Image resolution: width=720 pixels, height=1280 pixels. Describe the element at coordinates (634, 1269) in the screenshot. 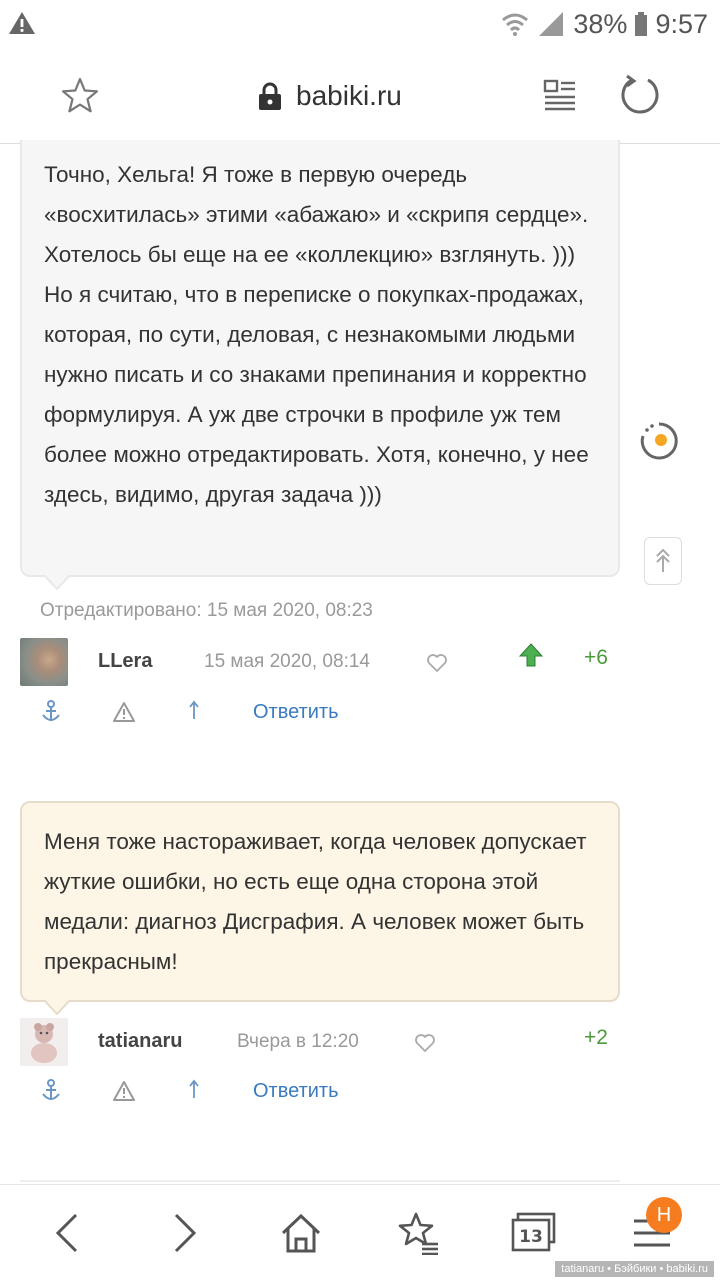

I see `watermark: tatianaru • Бэйбики • babiki.ru` at that location.